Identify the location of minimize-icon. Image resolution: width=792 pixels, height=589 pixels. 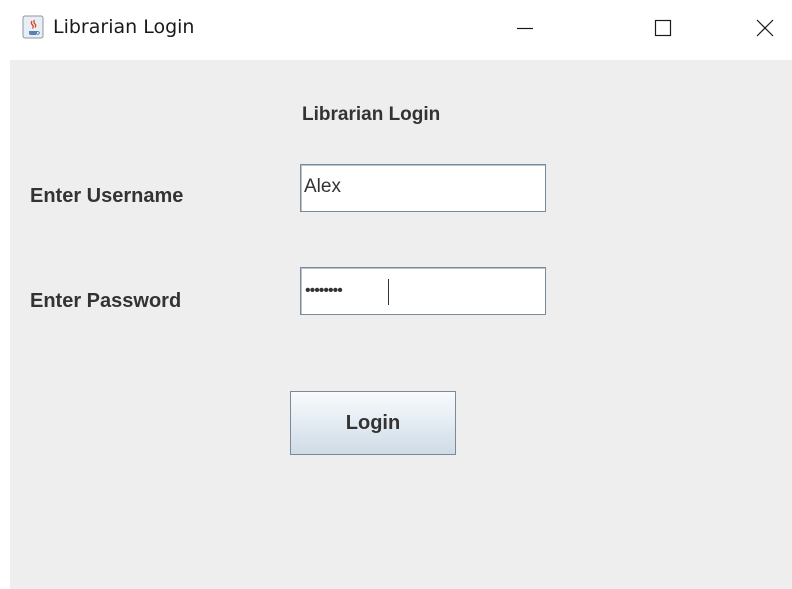
(525, 28).